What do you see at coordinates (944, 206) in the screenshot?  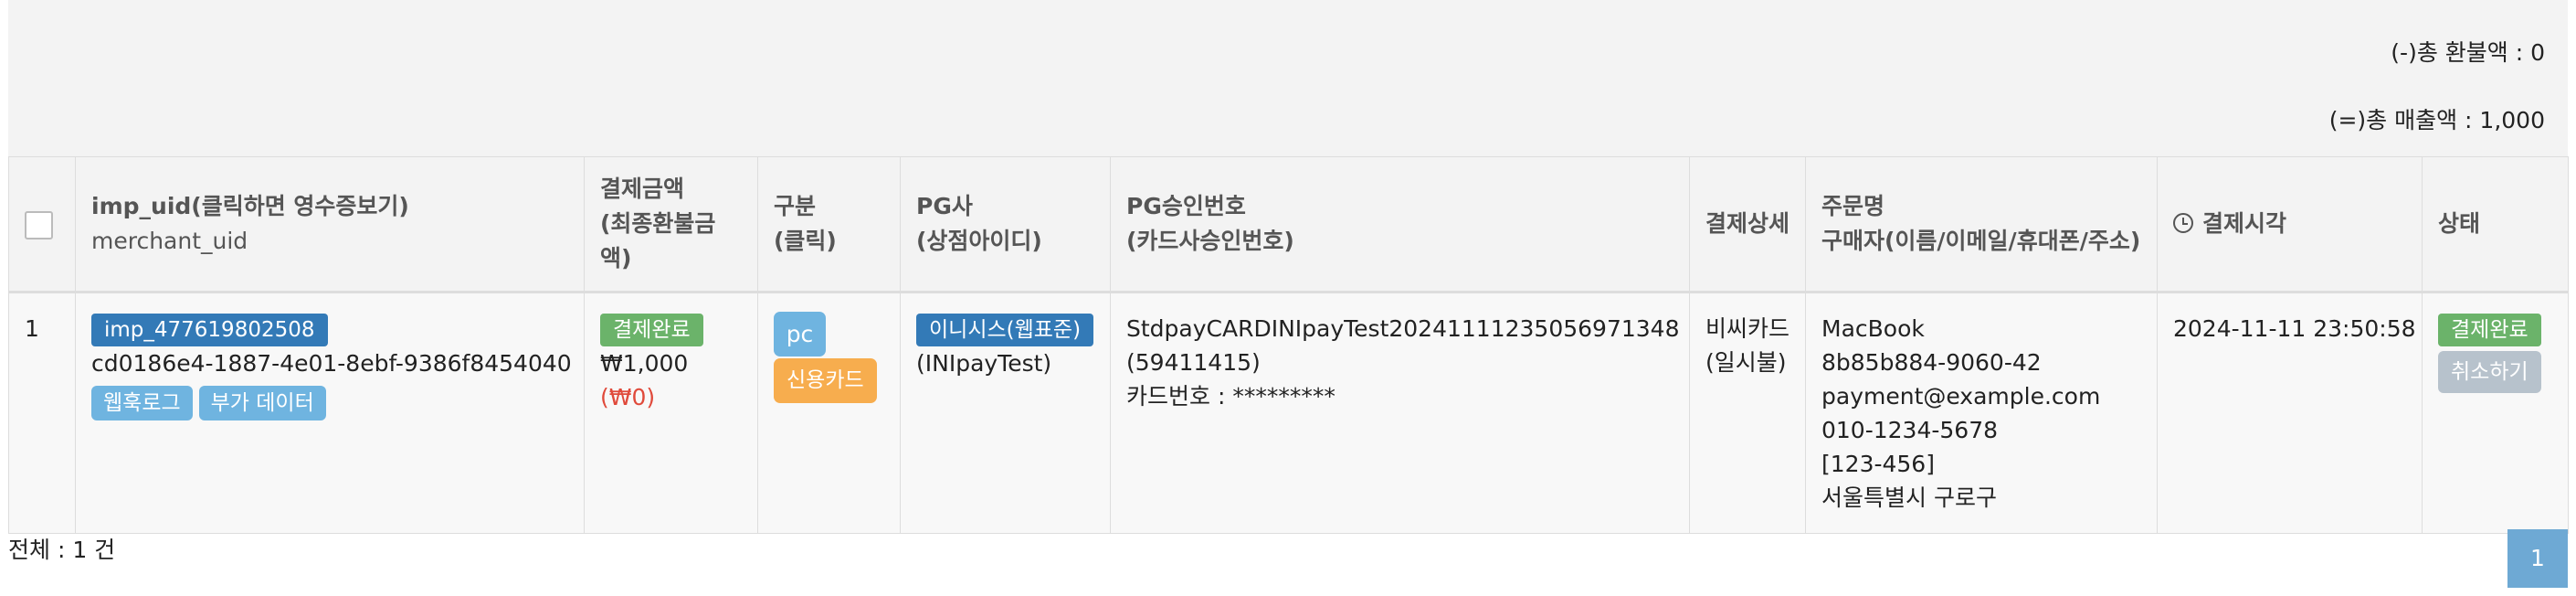 I see `header-pg-line1: PG사` at bounding box center [944, 206].